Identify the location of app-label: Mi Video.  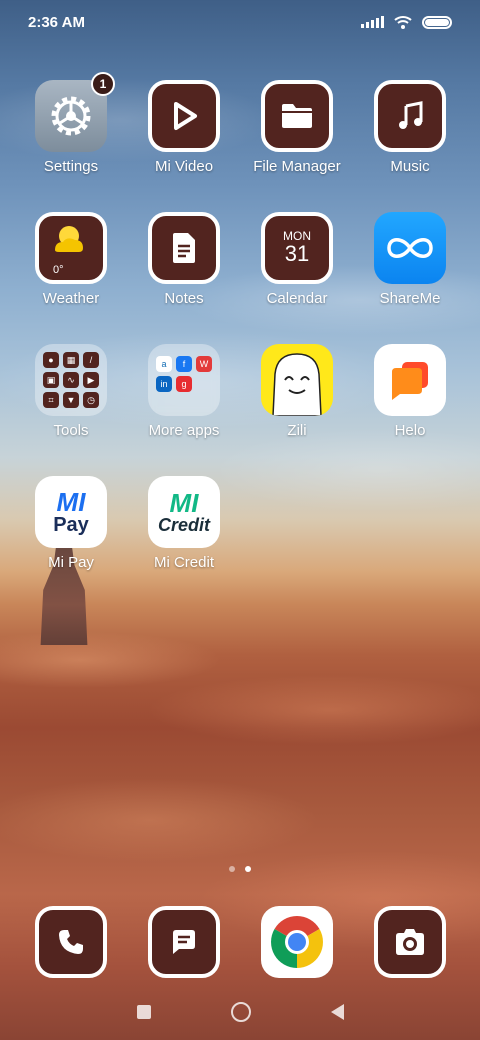
(184, 166).